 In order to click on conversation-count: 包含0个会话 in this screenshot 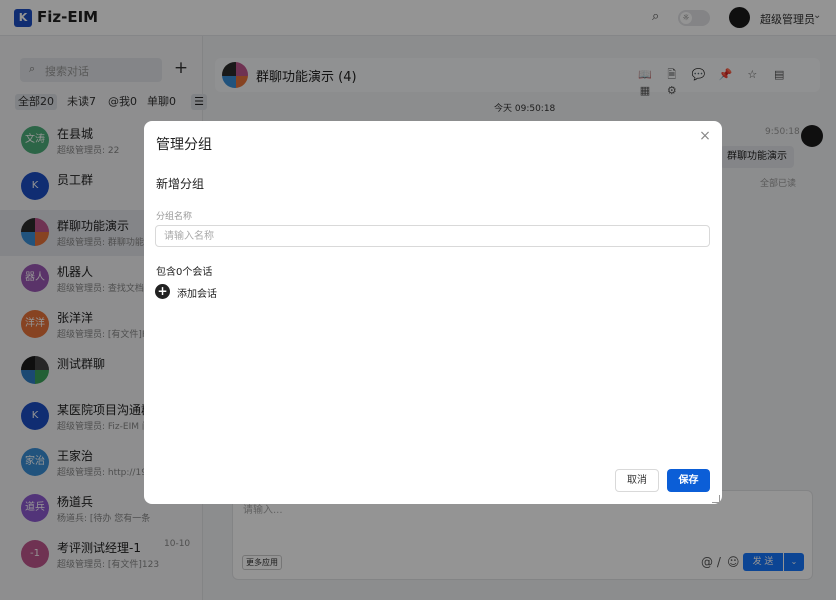, I will do `click(184, 272)`.